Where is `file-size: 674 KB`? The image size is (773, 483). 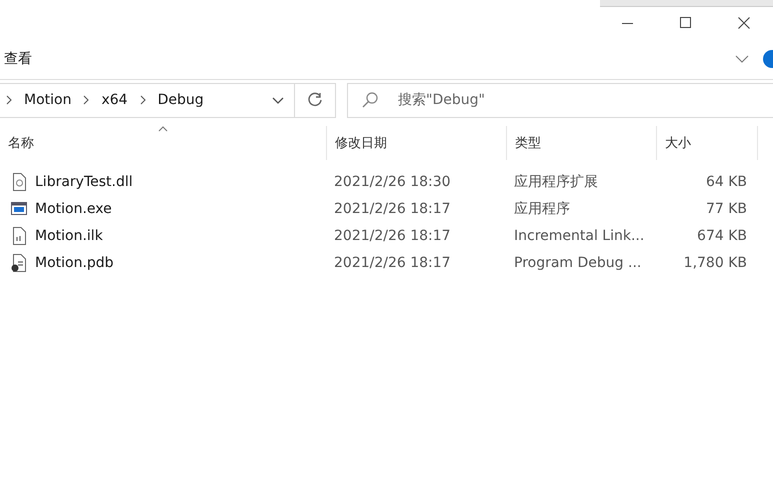
file-size: 674 KB is located at coordinates (722, 236).